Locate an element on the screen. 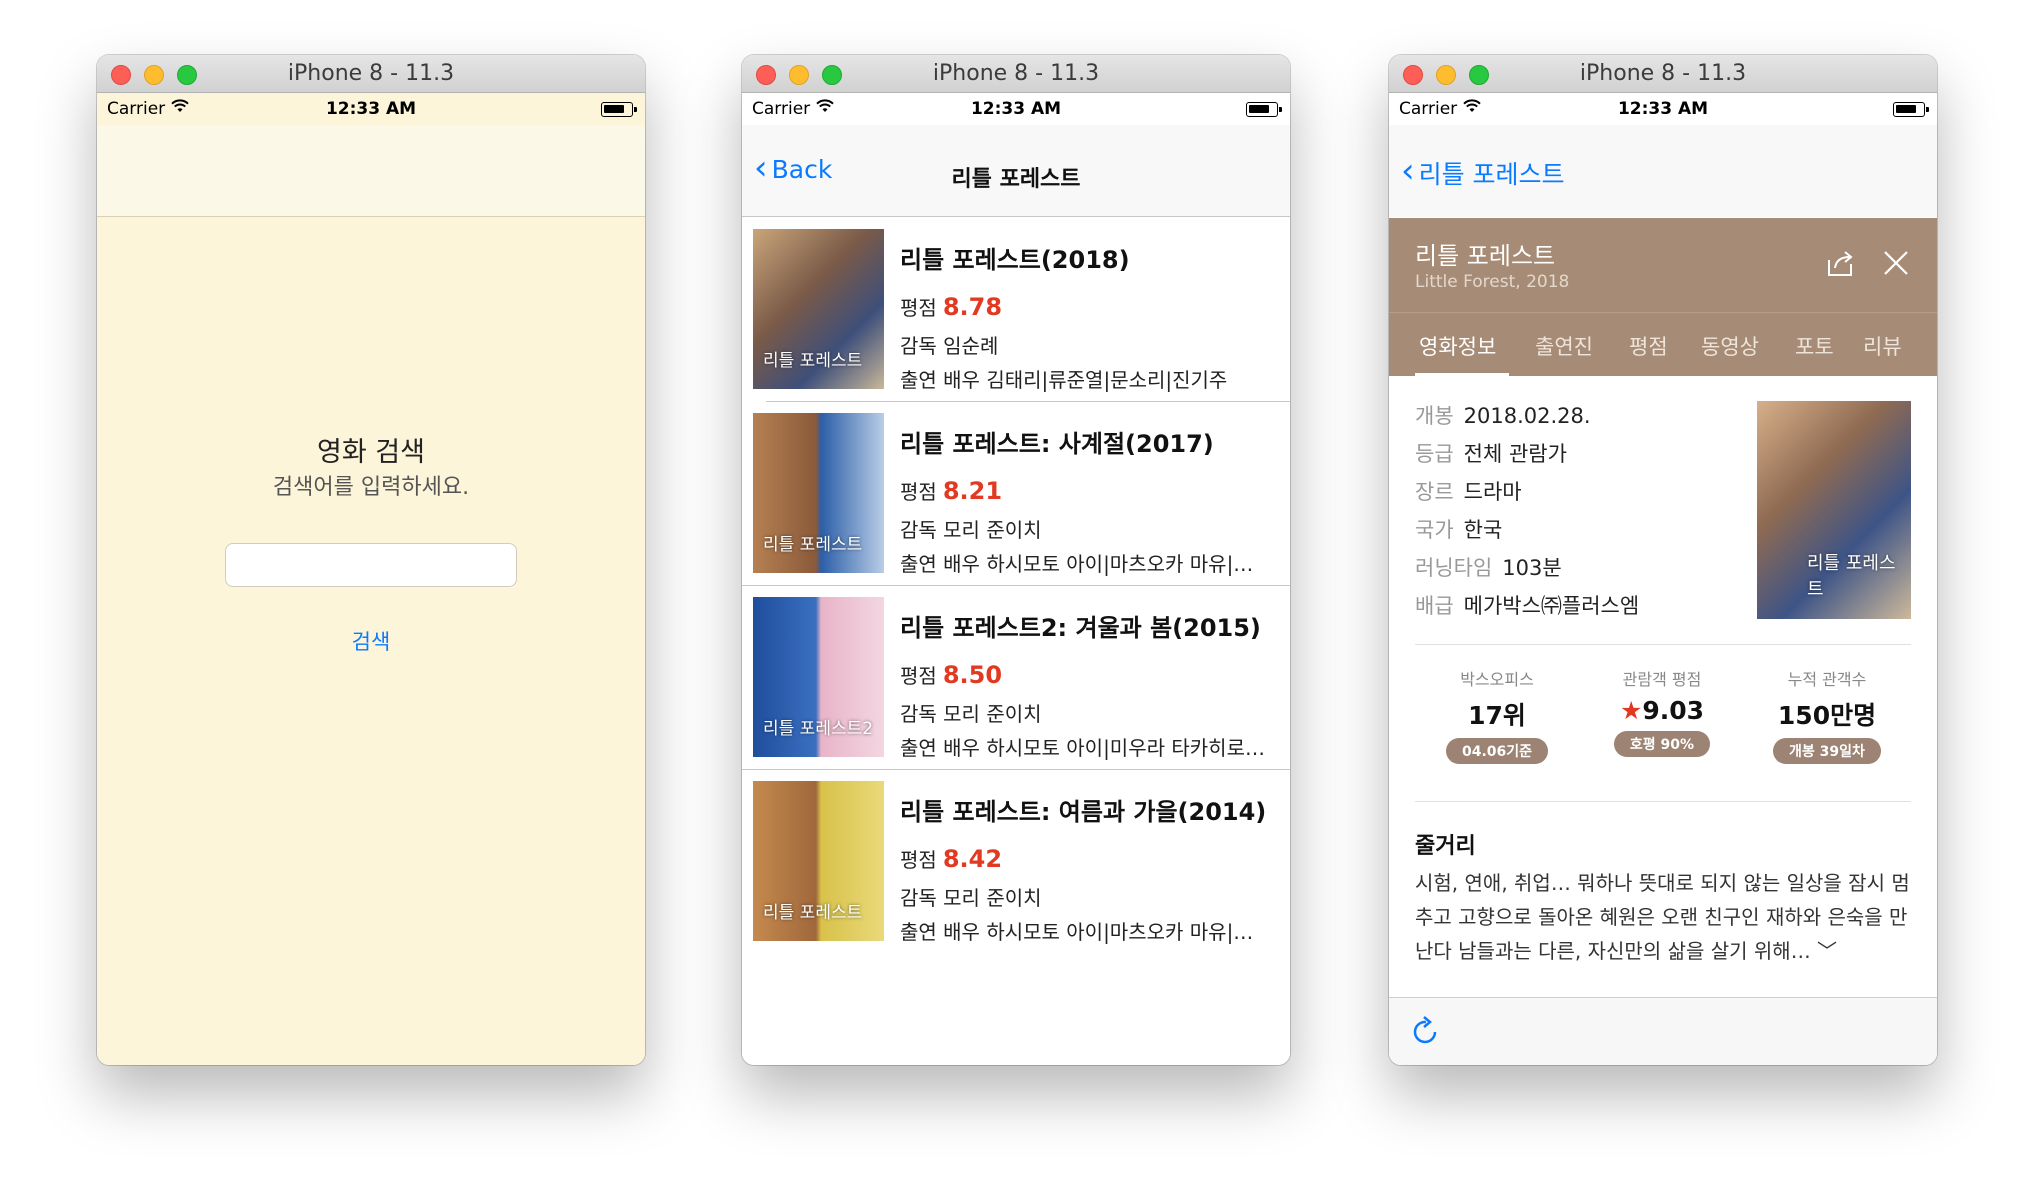  plot-heading: 줄거리 is located at coordinates (1445, 846).